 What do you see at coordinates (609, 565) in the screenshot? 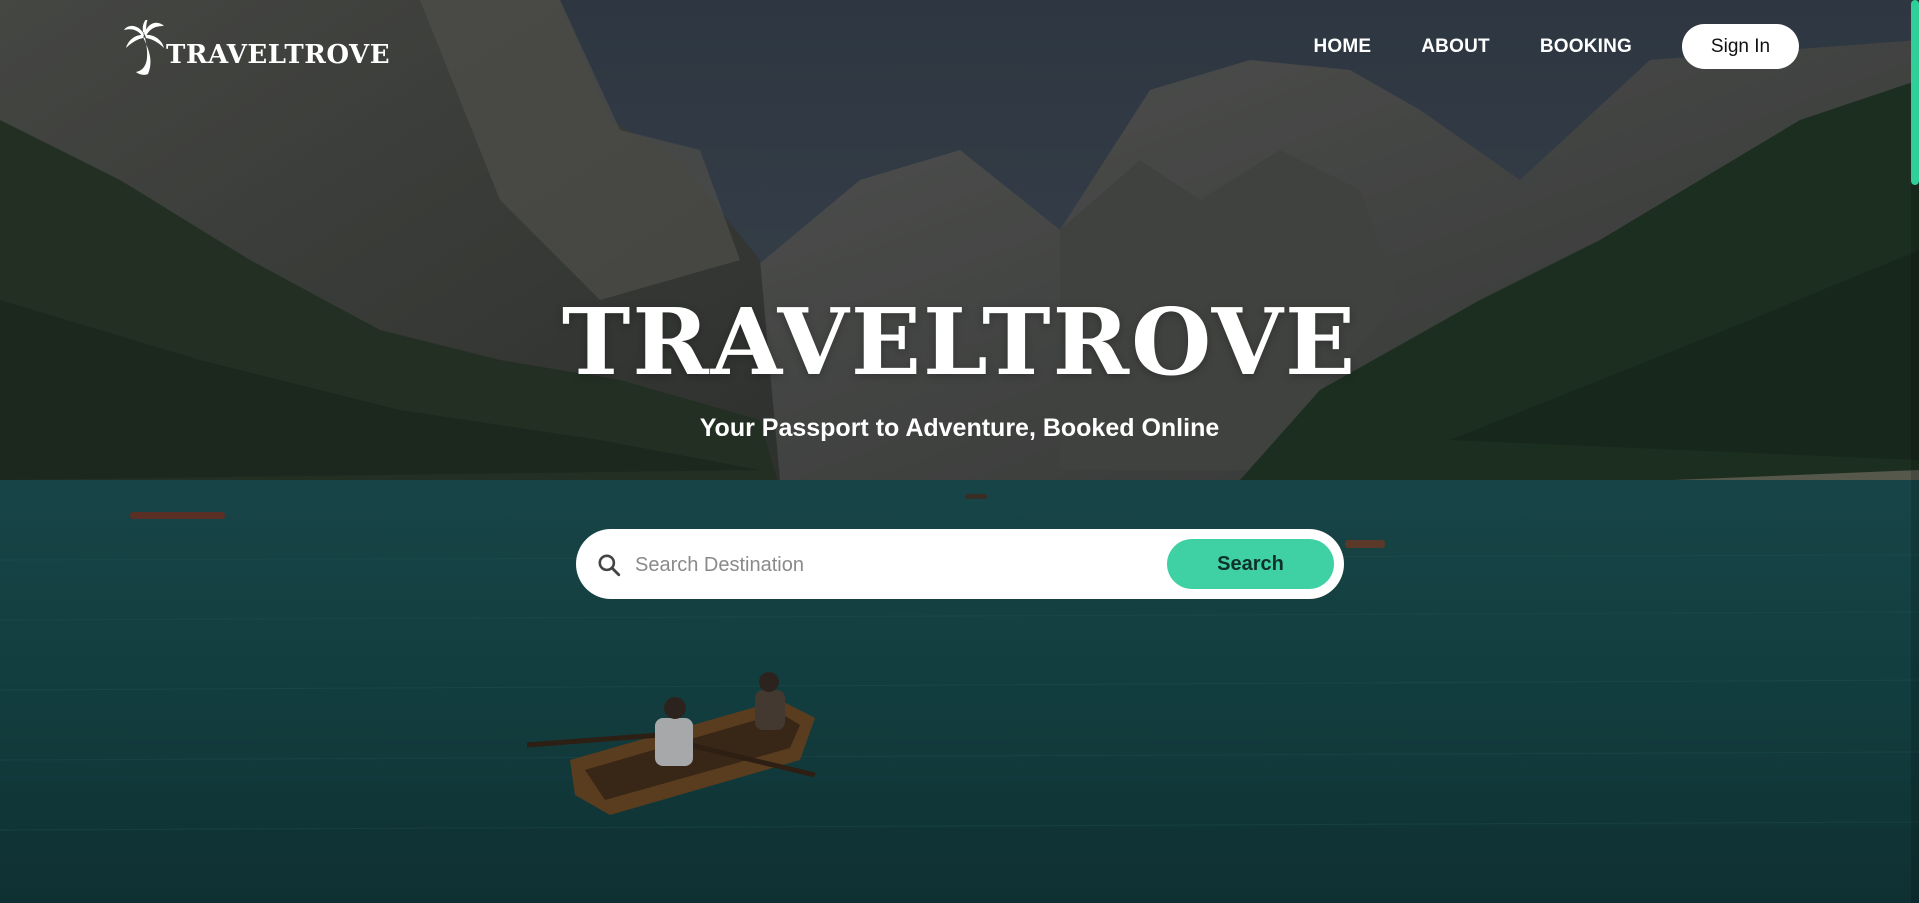
I see `search-icon` at bounding box center [609, 565].